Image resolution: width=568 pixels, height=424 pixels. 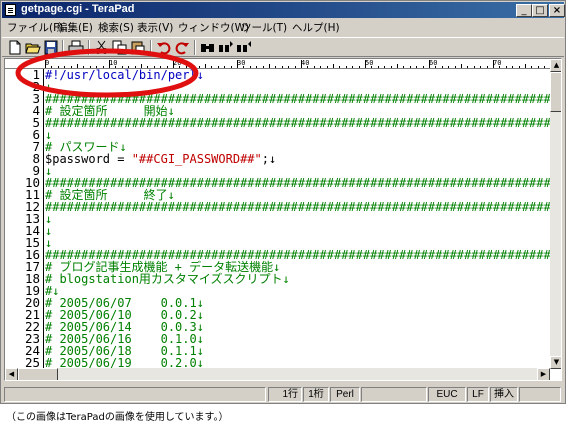 I want to click on gutter-divider, so click(x=43, y=224).